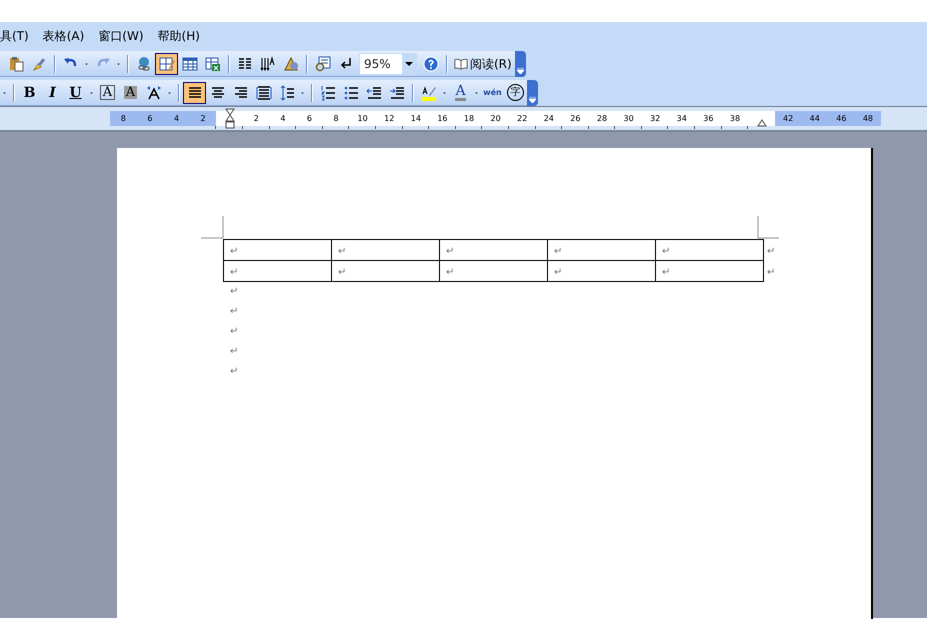 The width and height of the screenshot is (927, 619). I want to click on table-pencil-icon, so click(166, 64).